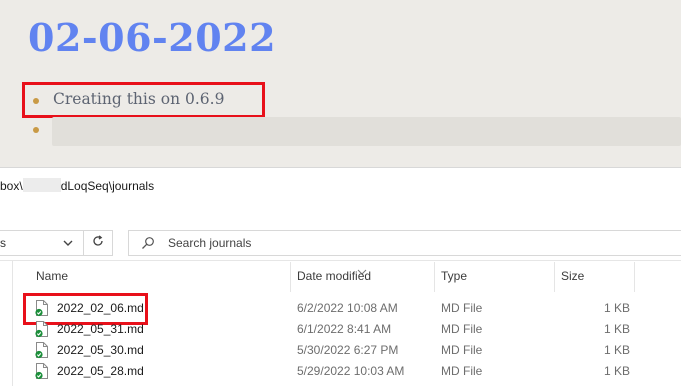  Describe the element at coordinates (404, 243) in the screenshot. I see `search-input: Search journals` at that location.